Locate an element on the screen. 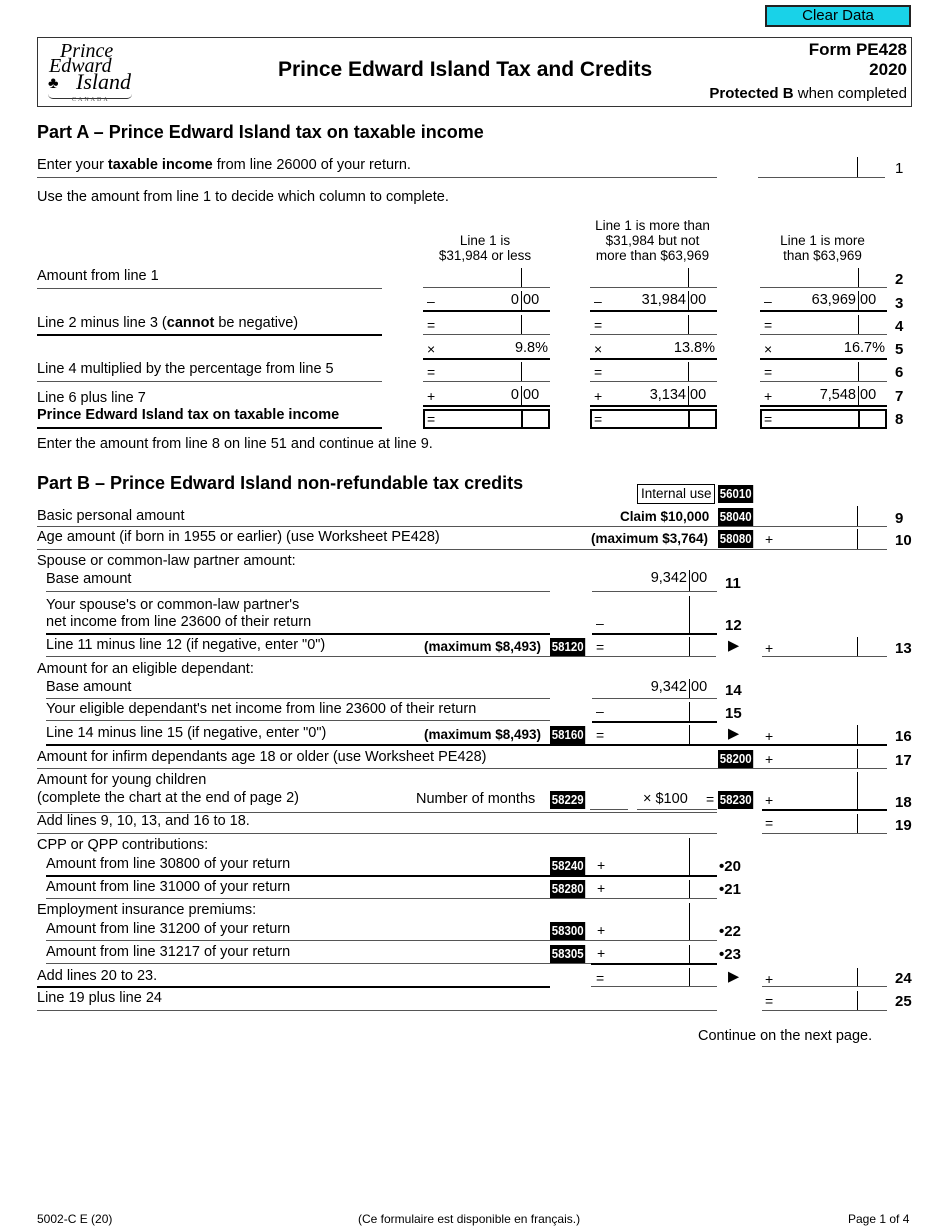  line14-cents: 00 is located at coordinates (699, 687).